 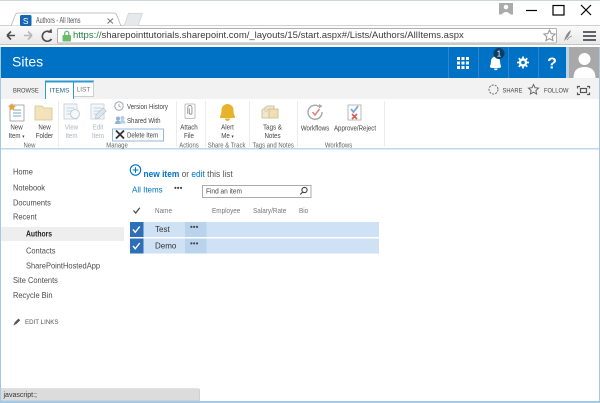 What do you see at coordinates (58, 20) in the screenshot?
I see `svg-text: Authors - All Items` at bounding box center [58, 20].